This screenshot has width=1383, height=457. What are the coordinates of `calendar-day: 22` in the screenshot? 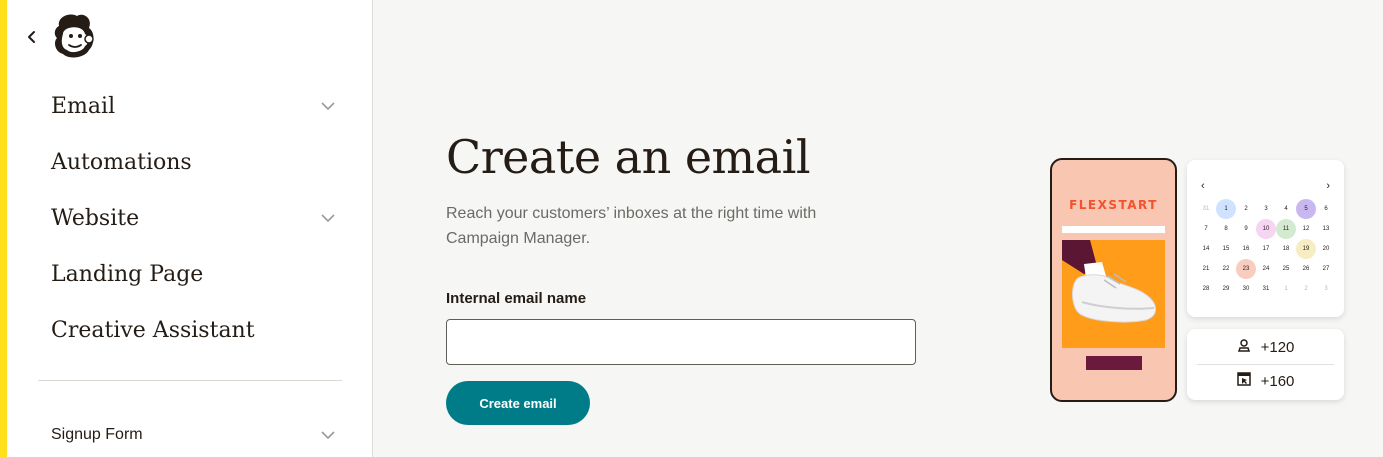 It's located at (1226, 269).